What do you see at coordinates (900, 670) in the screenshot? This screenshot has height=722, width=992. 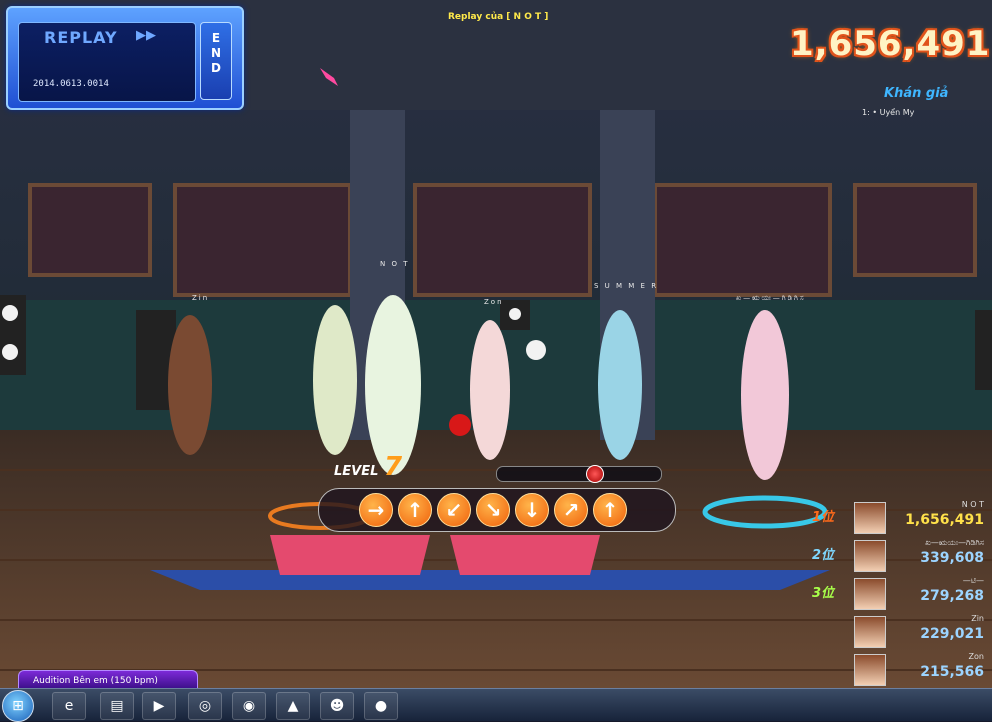 I see `ranking-row: Zon 215,566` at bounding box center [900, 670].